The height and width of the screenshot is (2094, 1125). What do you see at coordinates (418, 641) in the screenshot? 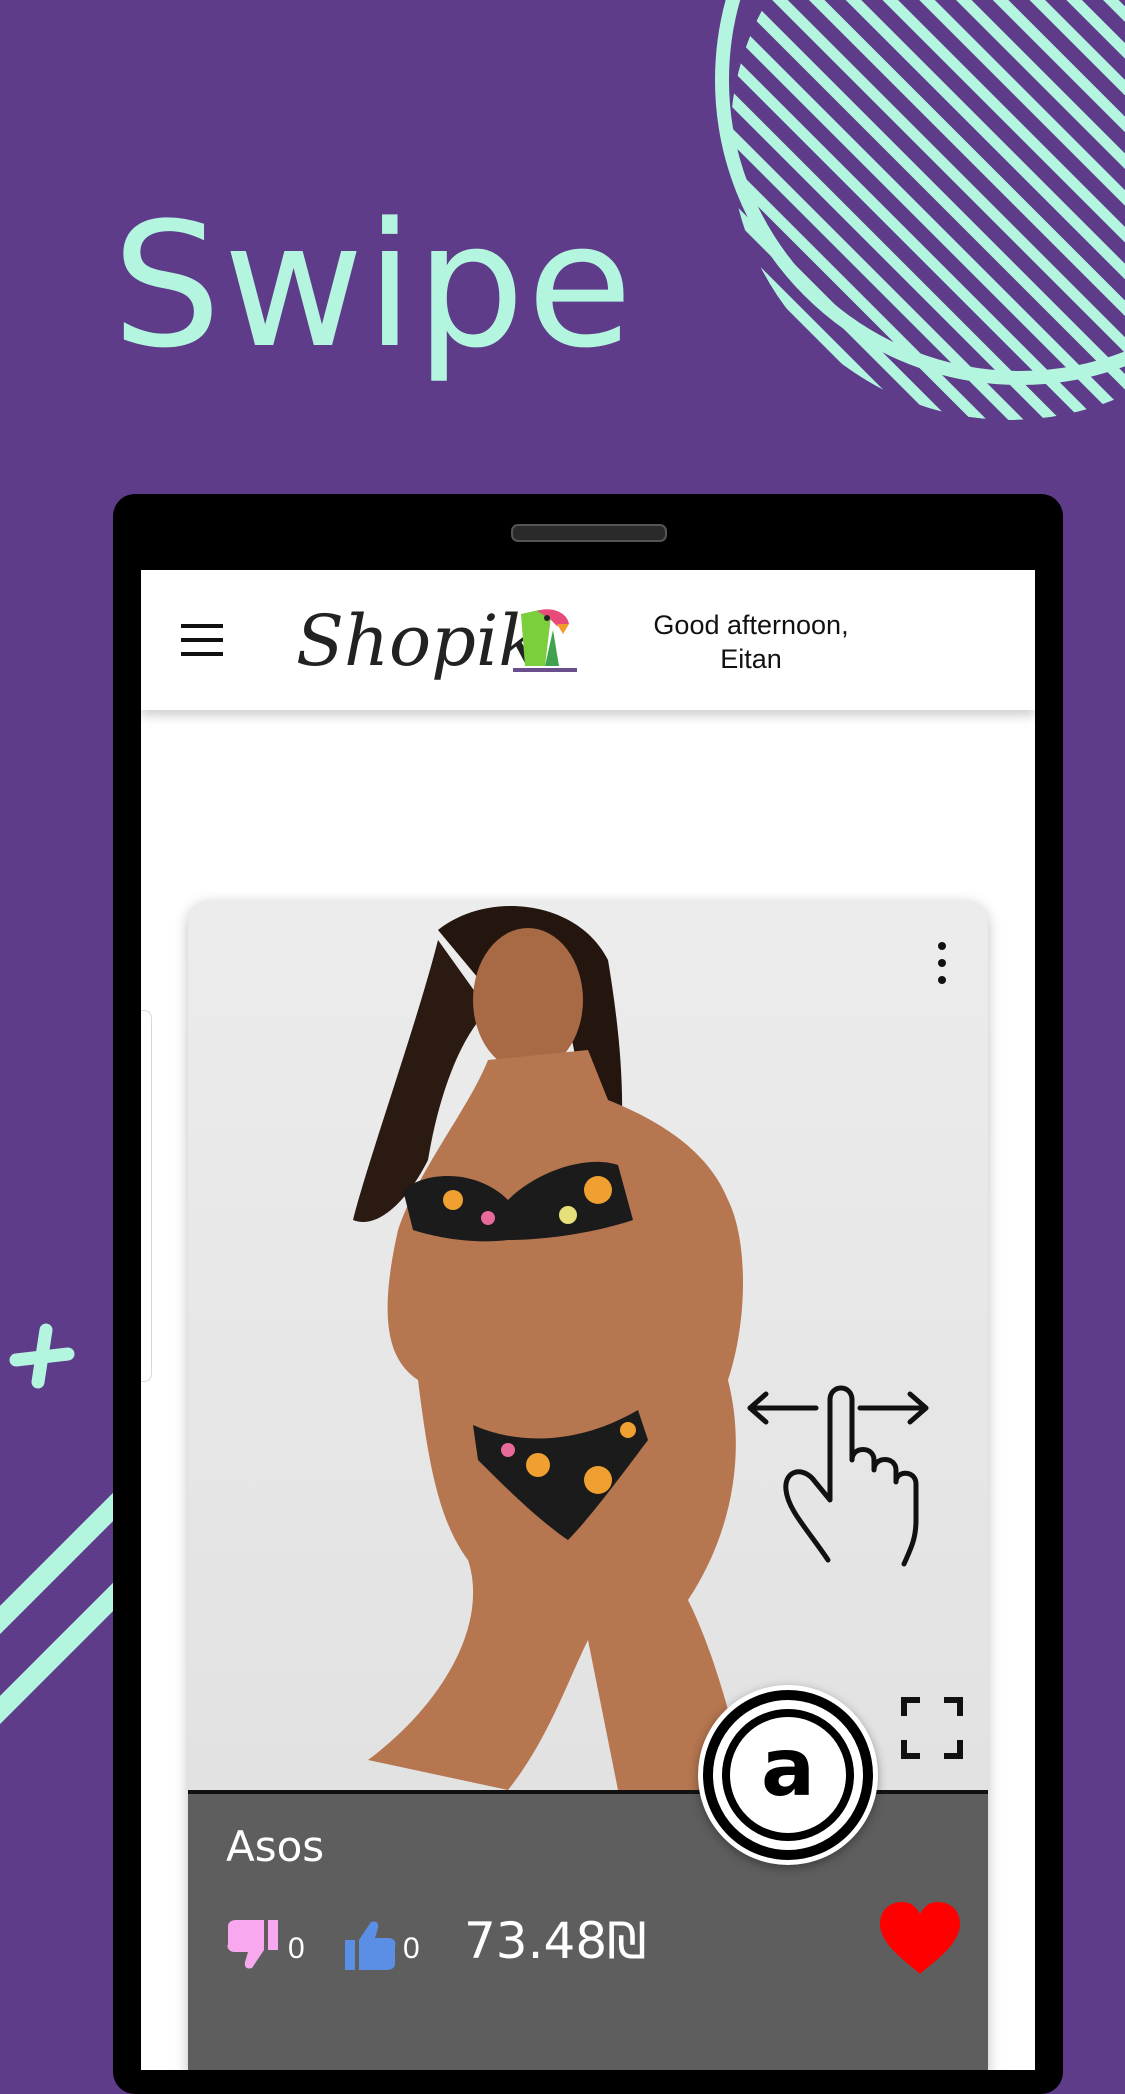
I see `app-logo-text: Shopik` at bounding box center [418, 641].